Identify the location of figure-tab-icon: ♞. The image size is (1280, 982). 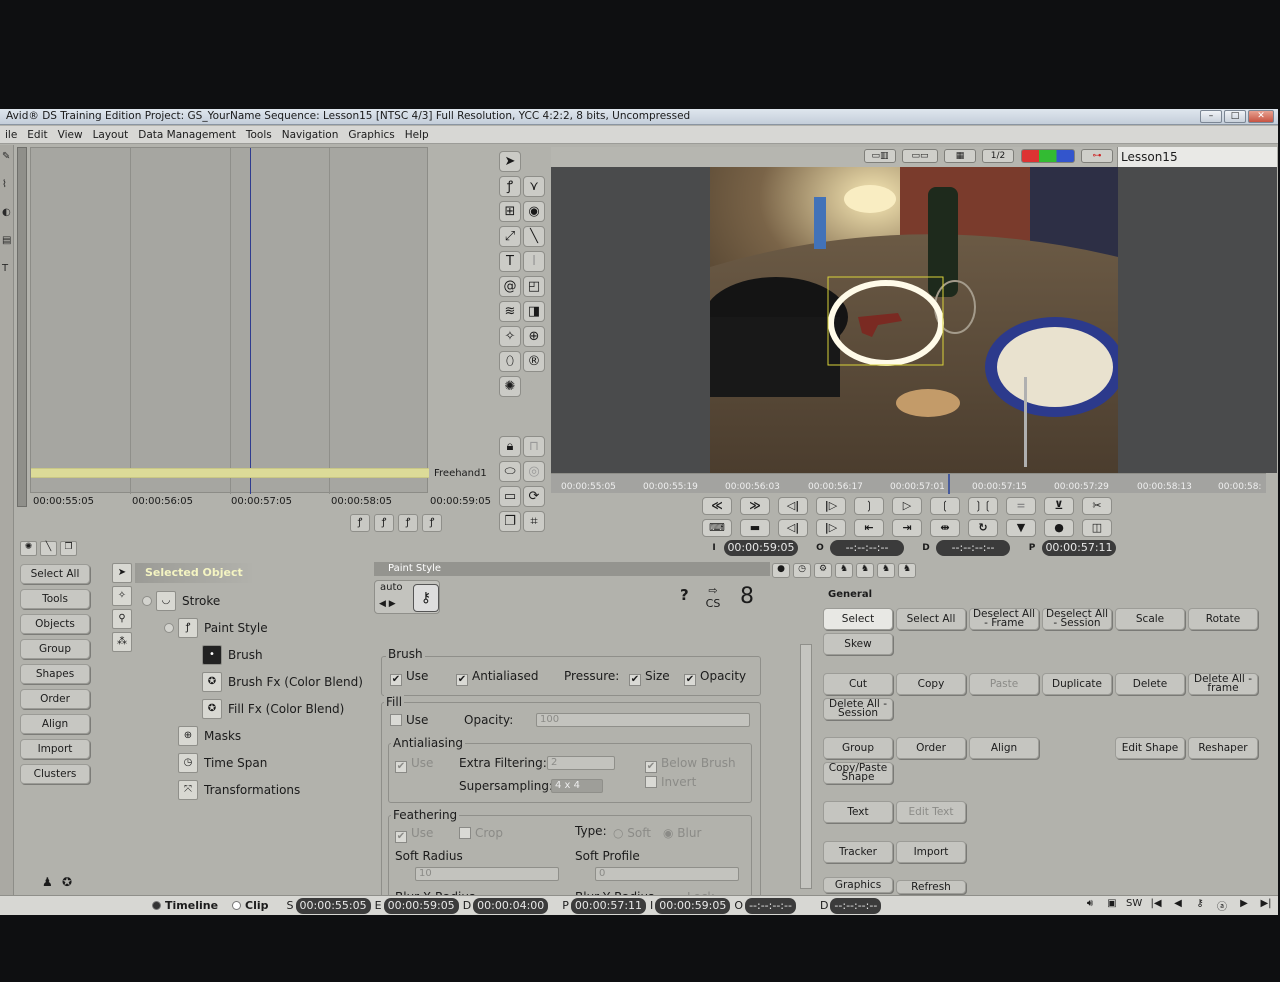
(886, 570).